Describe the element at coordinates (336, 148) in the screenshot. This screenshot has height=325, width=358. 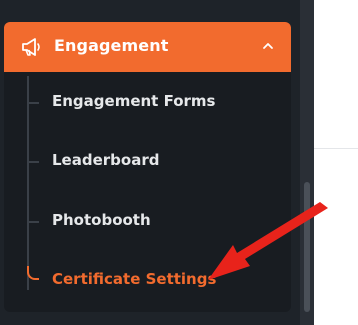
I see `content-divider` at that location.